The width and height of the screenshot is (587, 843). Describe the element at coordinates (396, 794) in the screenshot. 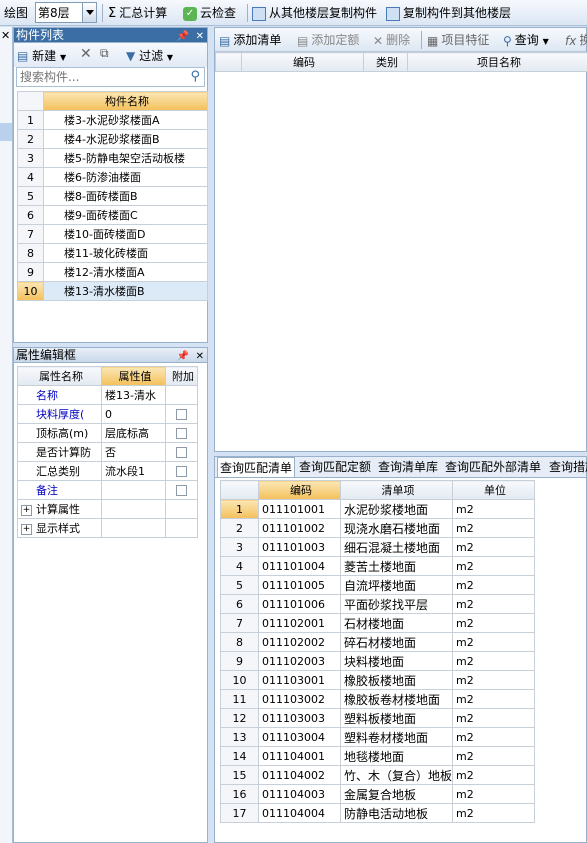

I see `list-item-name: 金属复合地板` at that location.